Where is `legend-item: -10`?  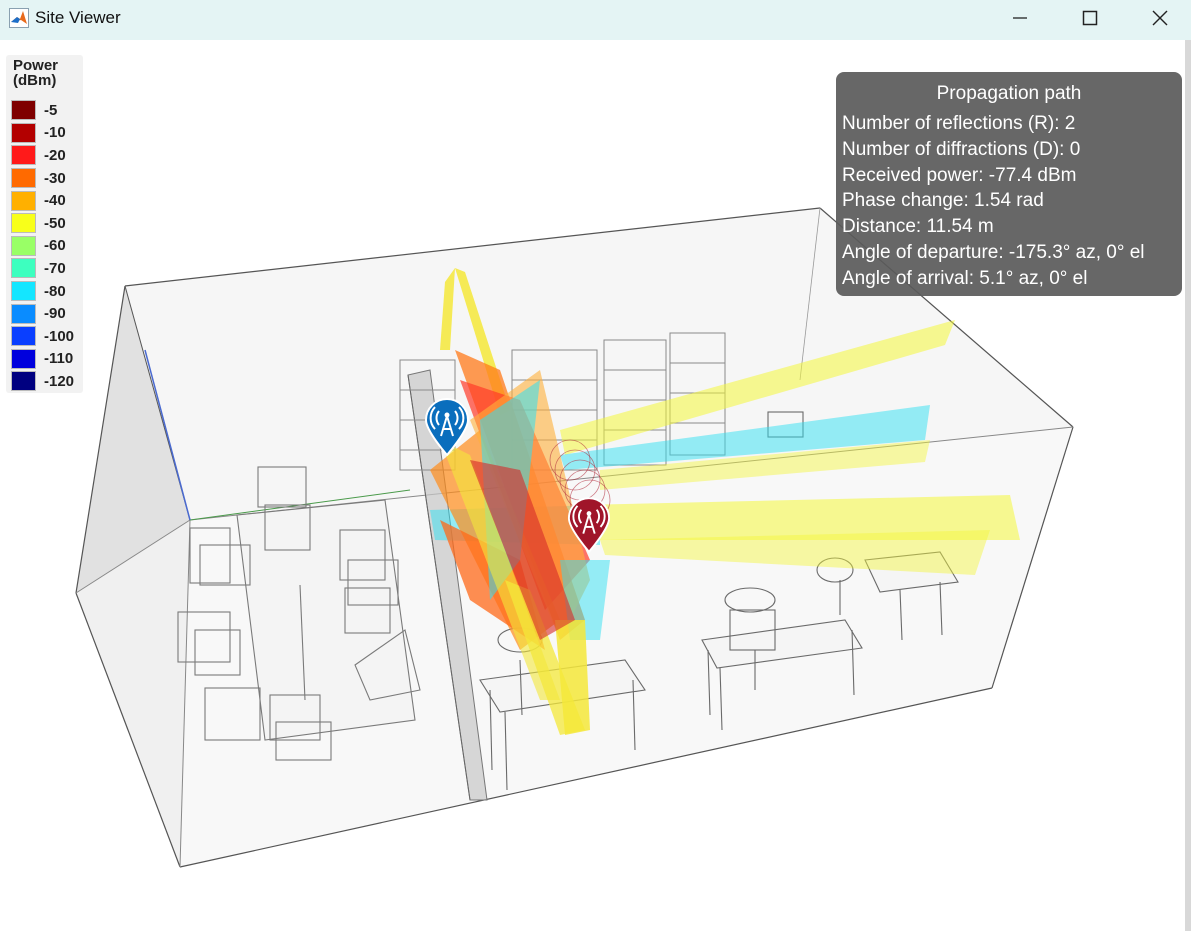
legend-item: -10 is located at coordinates (42, 133).